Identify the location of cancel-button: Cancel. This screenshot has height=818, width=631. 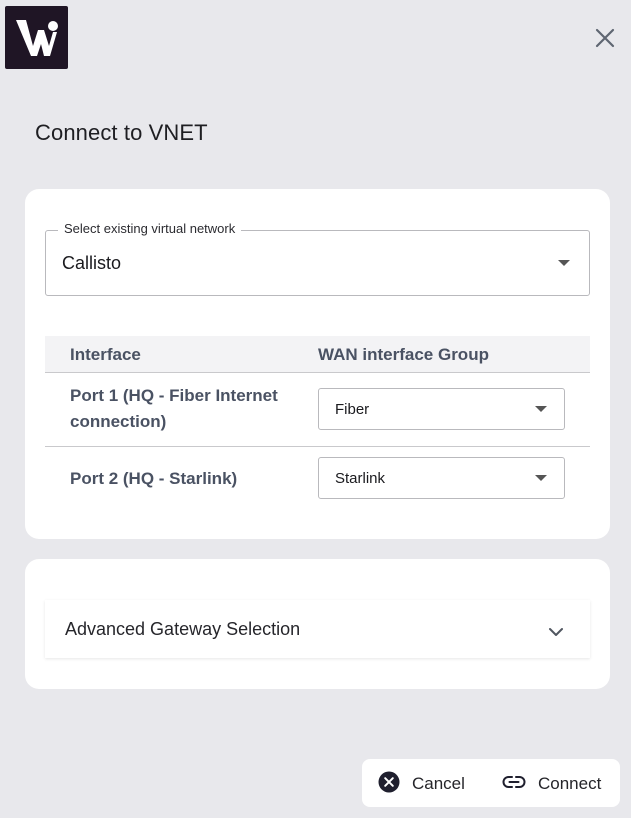
(421, 784).